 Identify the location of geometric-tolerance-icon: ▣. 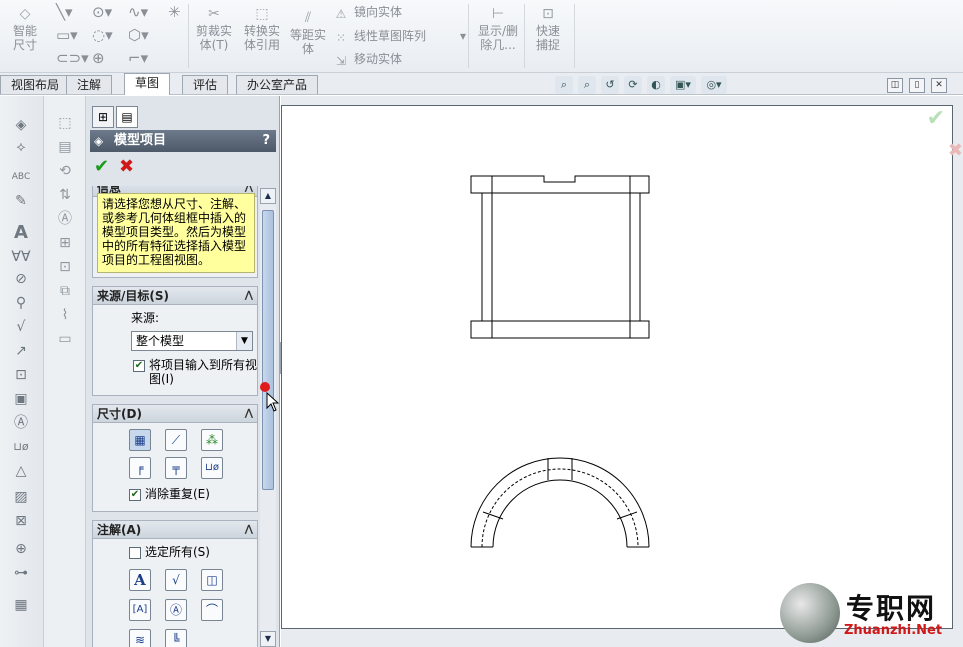
(21, 399).